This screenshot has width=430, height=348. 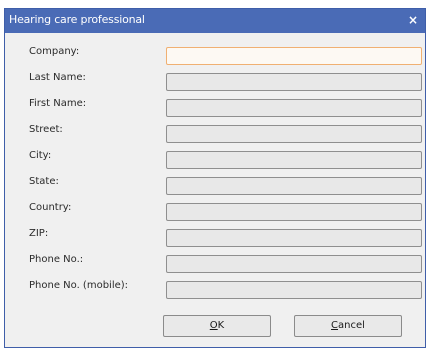 I want to click on ok-label-rest: K, so click(x=221, y=325).